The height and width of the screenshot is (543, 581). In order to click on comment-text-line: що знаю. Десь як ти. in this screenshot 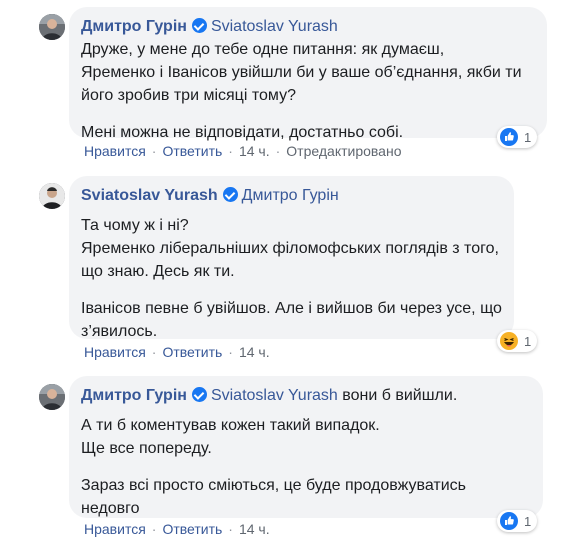, I will do `click(158, 271)`.